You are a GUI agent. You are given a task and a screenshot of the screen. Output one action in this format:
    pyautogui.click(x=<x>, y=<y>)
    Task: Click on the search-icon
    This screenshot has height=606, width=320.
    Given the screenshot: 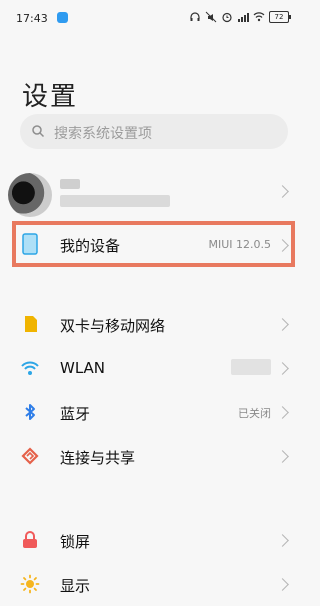 What is the action you would take?
    pyautogui.click(x=38, y=131)
    